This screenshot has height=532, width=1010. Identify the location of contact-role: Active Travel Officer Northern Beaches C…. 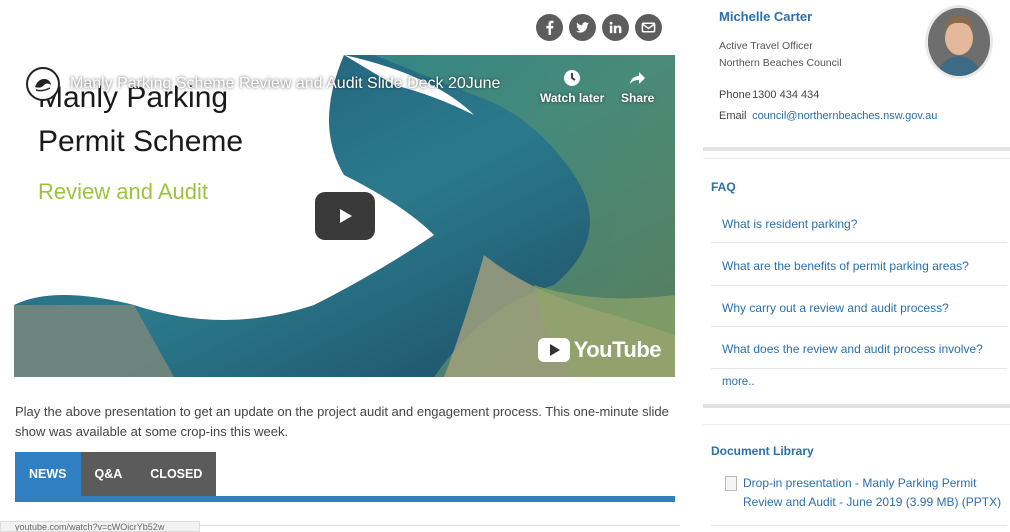
(780, 55).